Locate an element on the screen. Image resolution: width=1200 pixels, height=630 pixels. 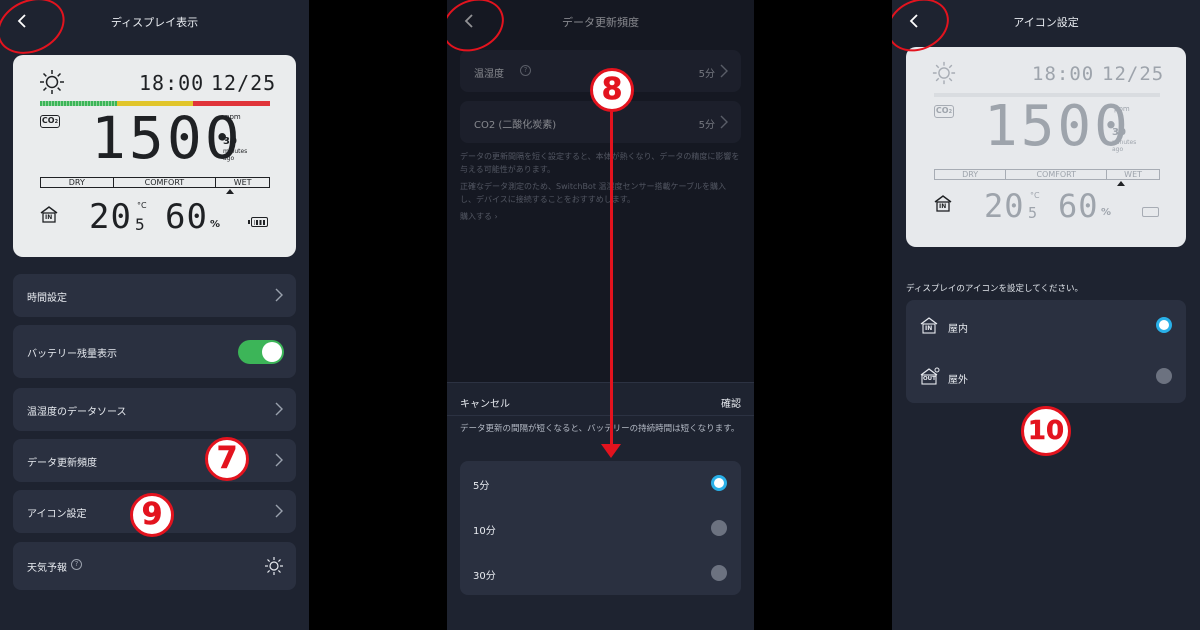
option-label: 屋外 is located at coordinates (958, 380).